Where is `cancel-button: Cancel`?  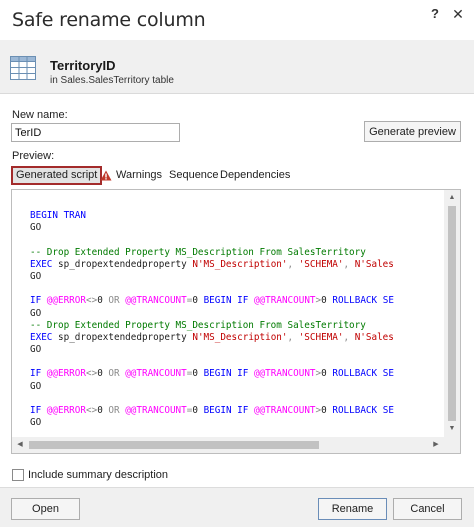
cancel-button: Cancel is located at coordinates (427, 509).